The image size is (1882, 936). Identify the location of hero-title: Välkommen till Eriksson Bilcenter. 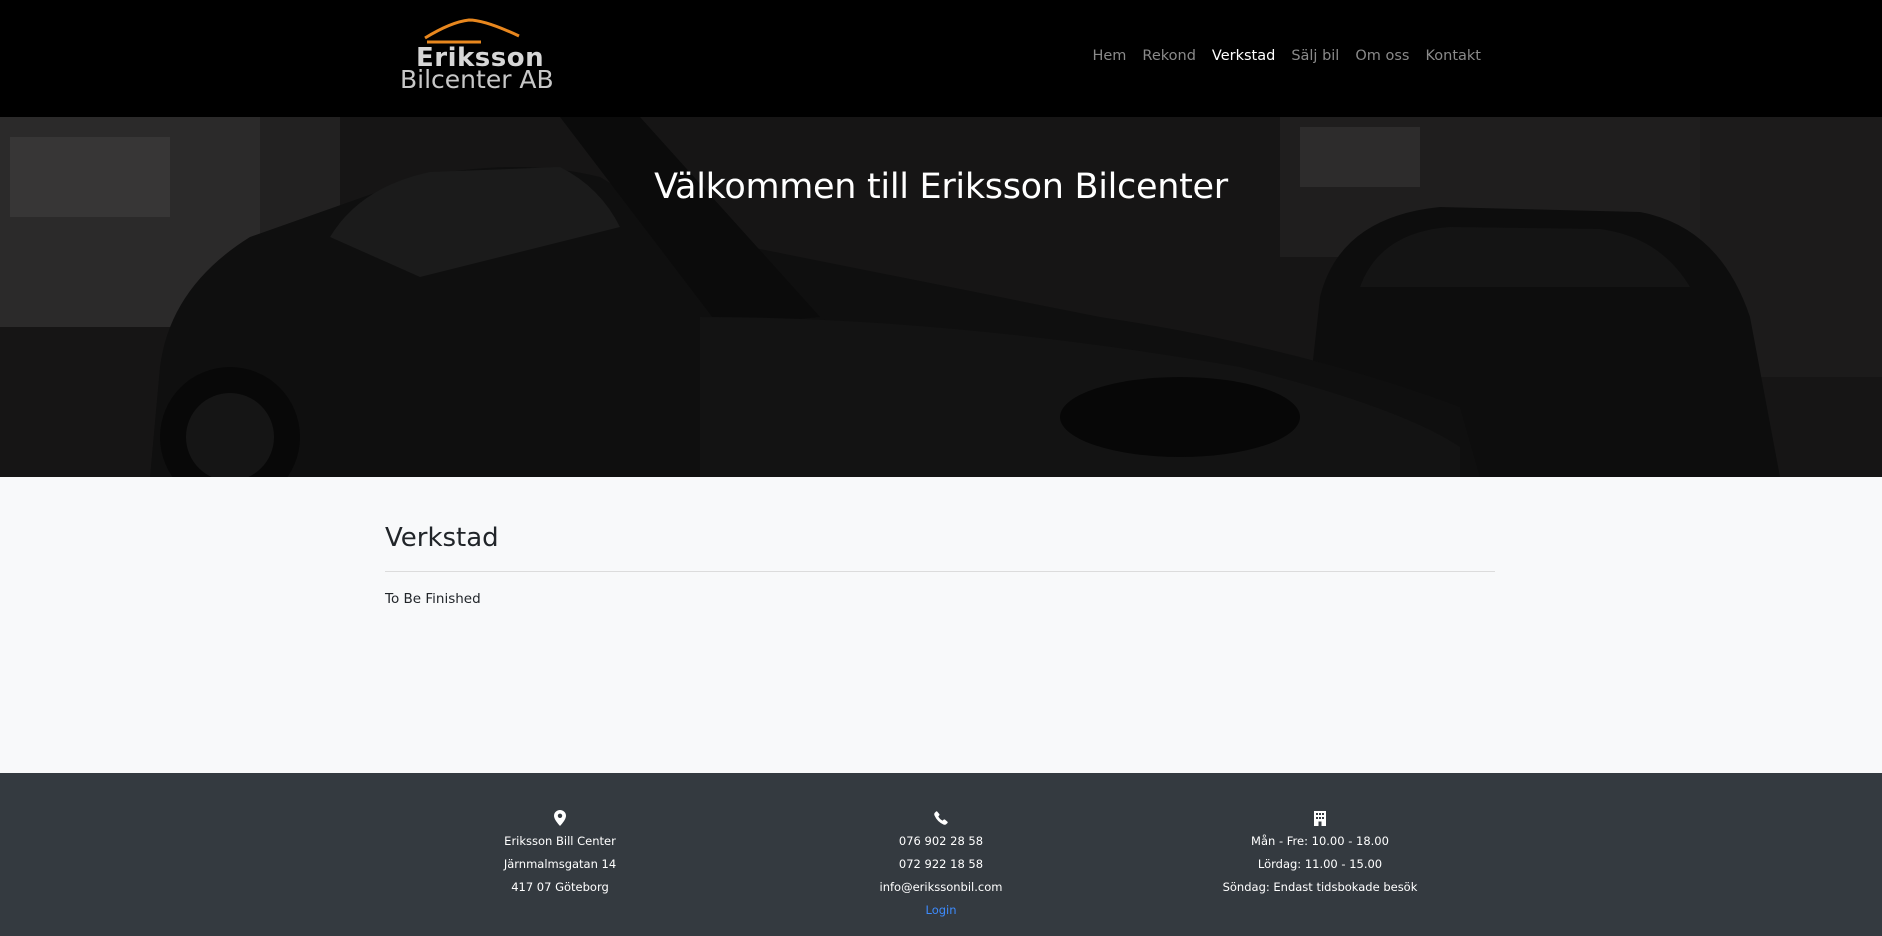
(941, 187).